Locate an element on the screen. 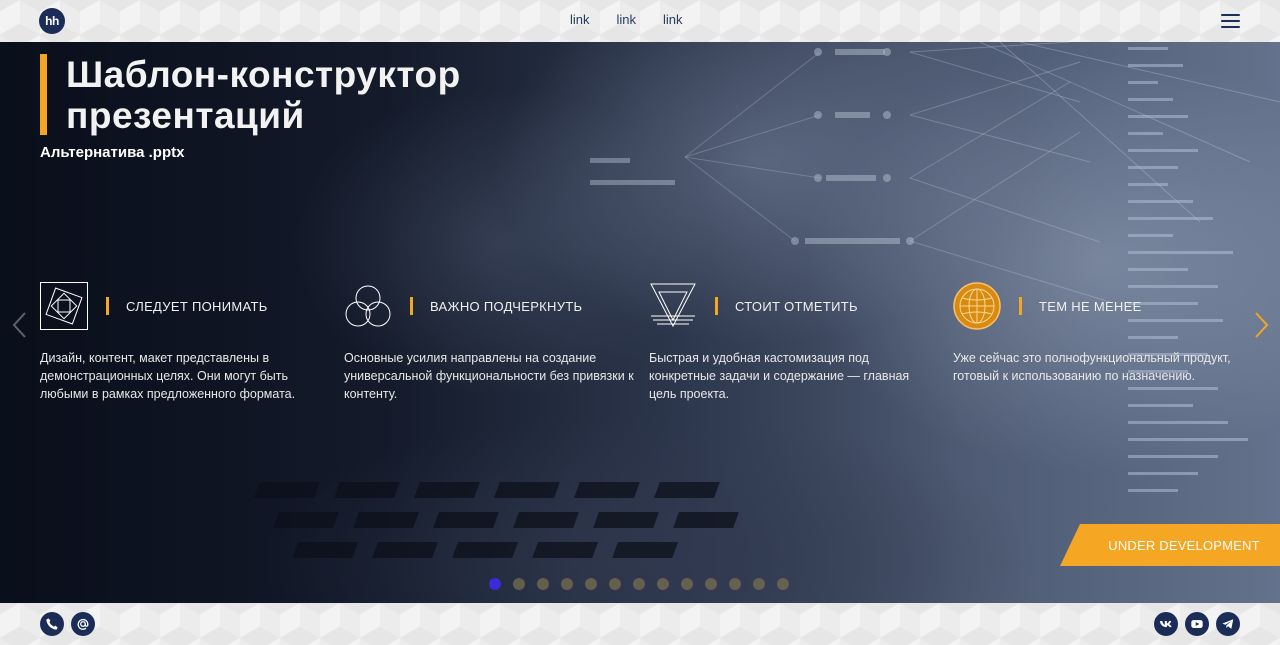 This screenshot has height=645, width=1280. nav-link-3: link is located at coordinates (673, 19).